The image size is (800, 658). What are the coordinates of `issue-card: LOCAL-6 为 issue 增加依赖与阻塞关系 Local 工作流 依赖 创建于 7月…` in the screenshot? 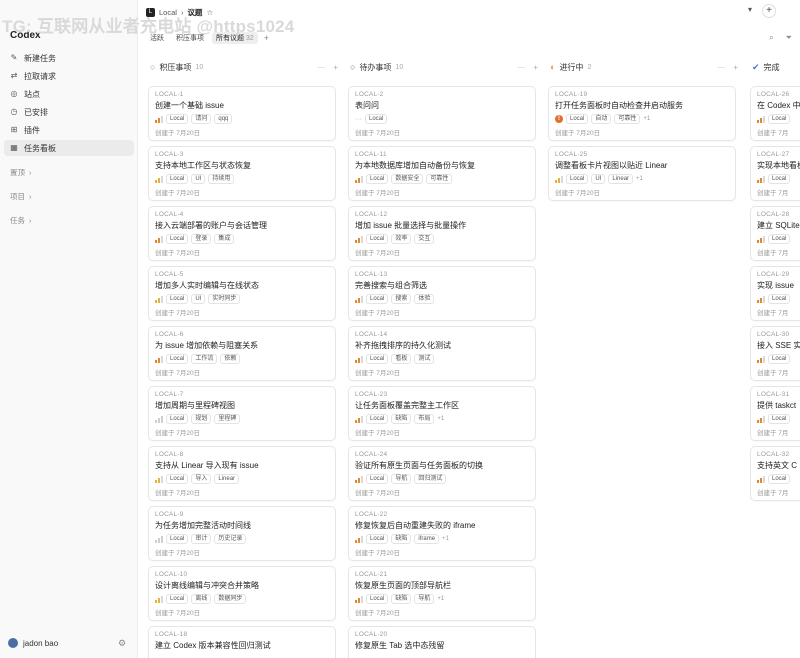 It's located at (242, 353).